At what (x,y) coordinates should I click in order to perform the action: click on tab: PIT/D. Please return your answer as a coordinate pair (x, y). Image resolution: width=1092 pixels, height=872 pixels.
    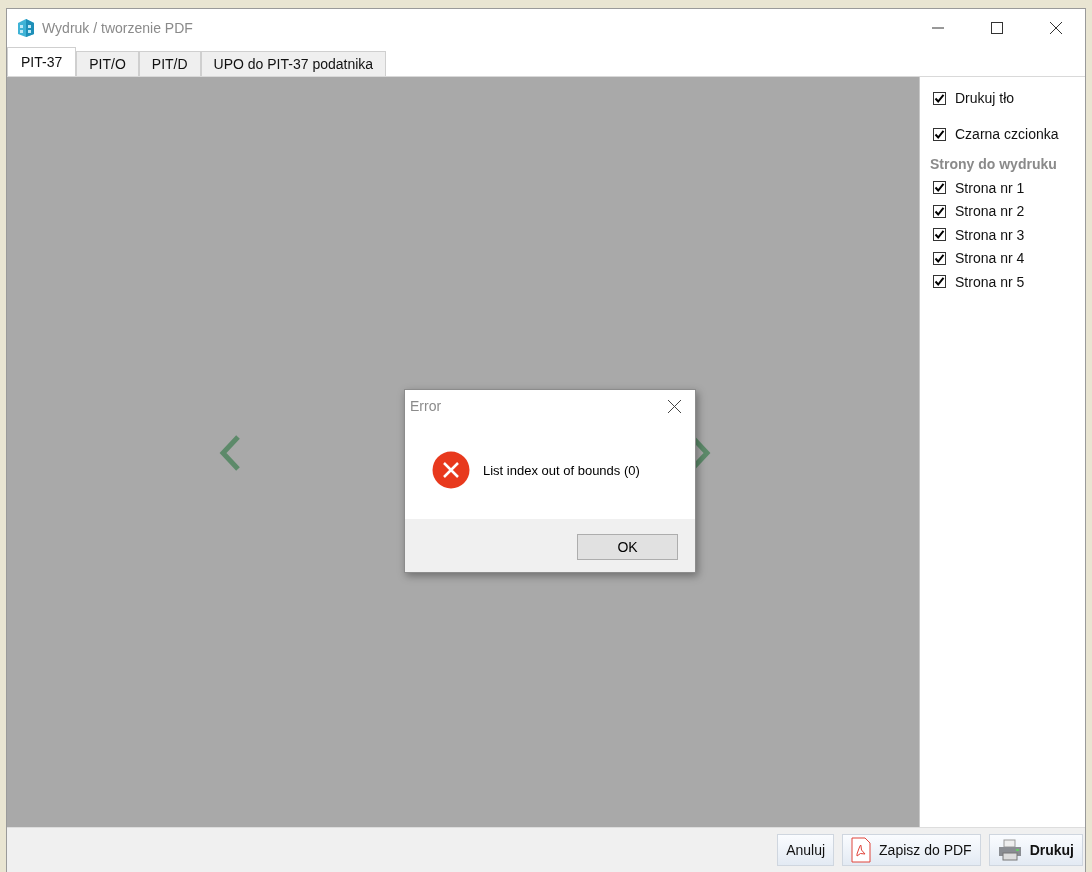
    Looking at the image, I should click on (169, 63).